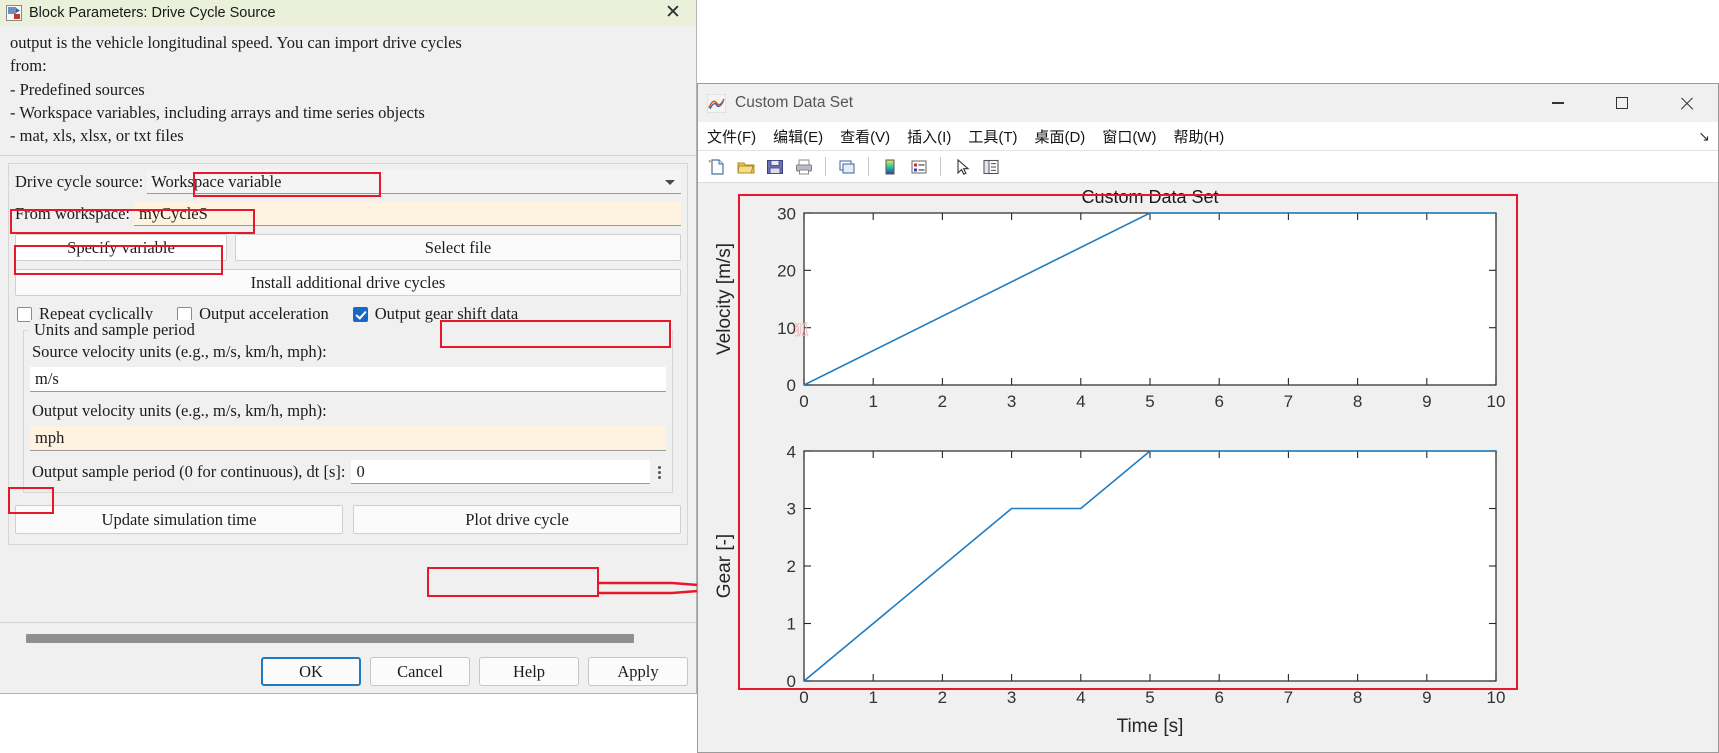  What do you see at coordinates (348, 12) in the screenshot?
I see `block-dialog-titlebar: Block Parameters: Drive Cycle Source ✕` at bounding box center [348, 12].